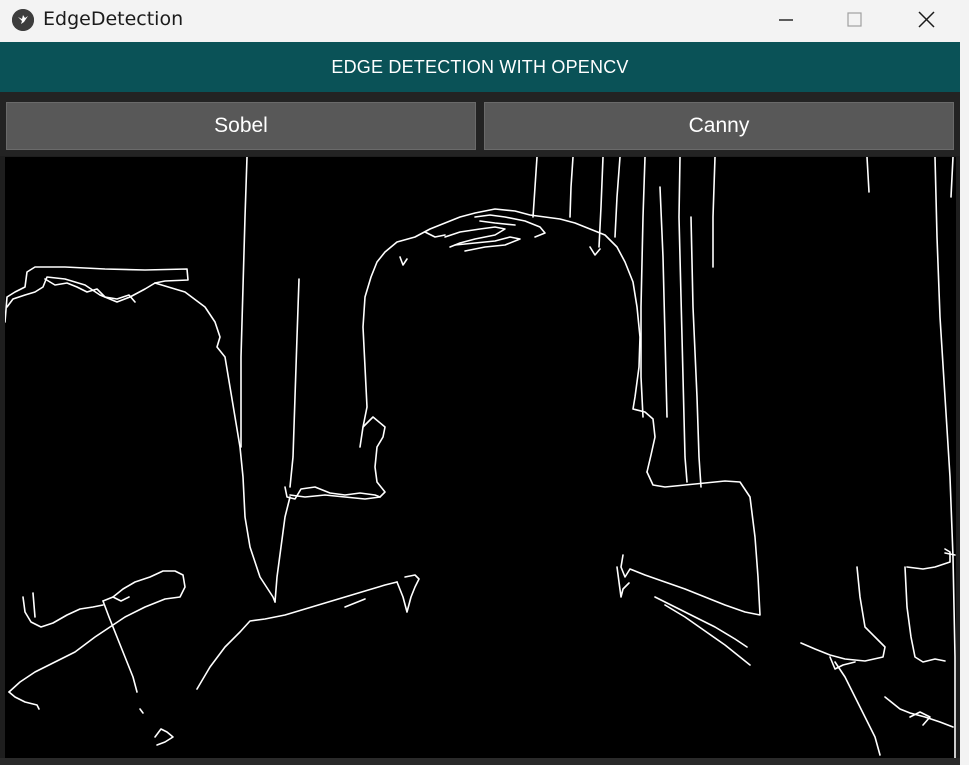 Image resolution: width=969 pixels, height=765 pixels. I want to click on minimize-icon, so click(786, 20).